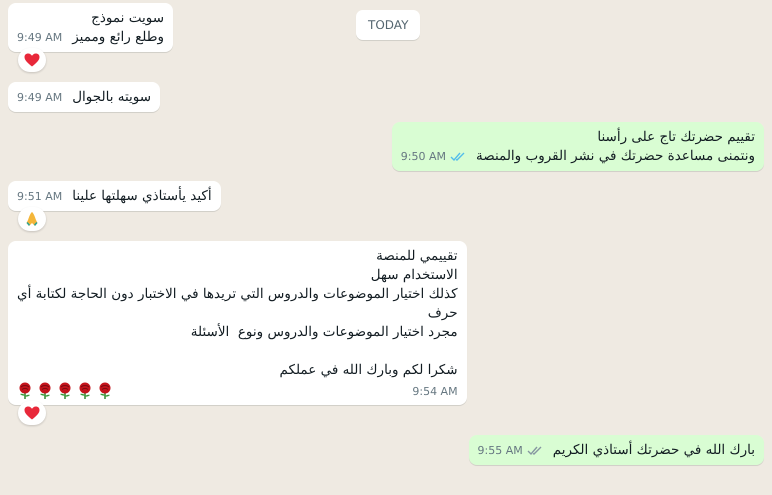  Describe the element at coordinates (435, 392) in the screenshot. I see `message-time: 9:54 AM` at that location.